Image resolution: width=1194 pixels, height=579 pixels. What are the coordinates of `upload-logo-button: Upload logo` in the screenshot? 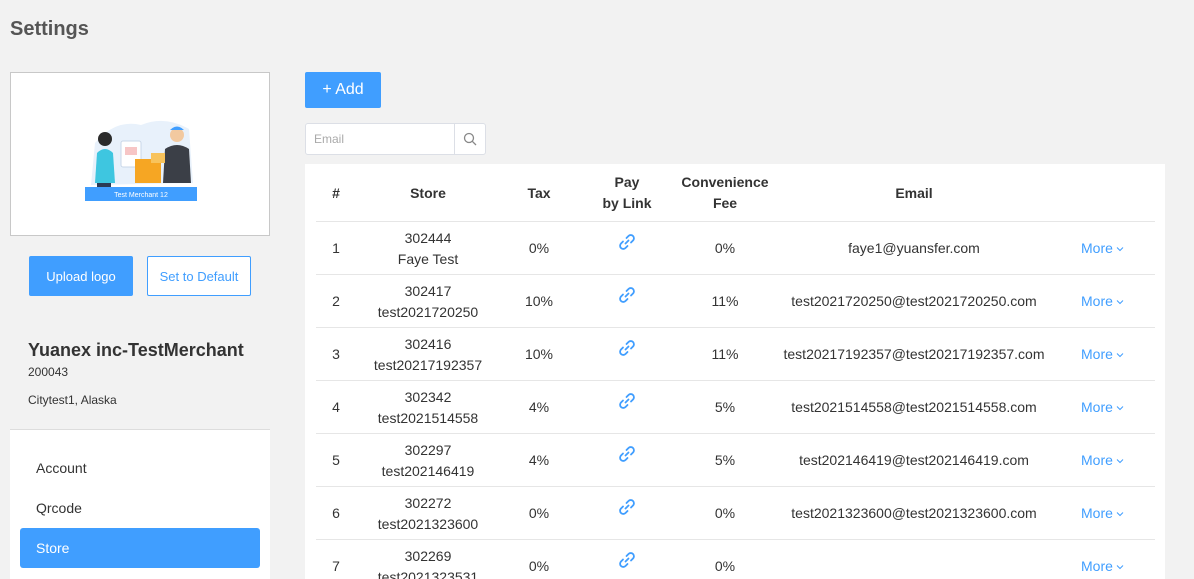 It's located at (81, 276).